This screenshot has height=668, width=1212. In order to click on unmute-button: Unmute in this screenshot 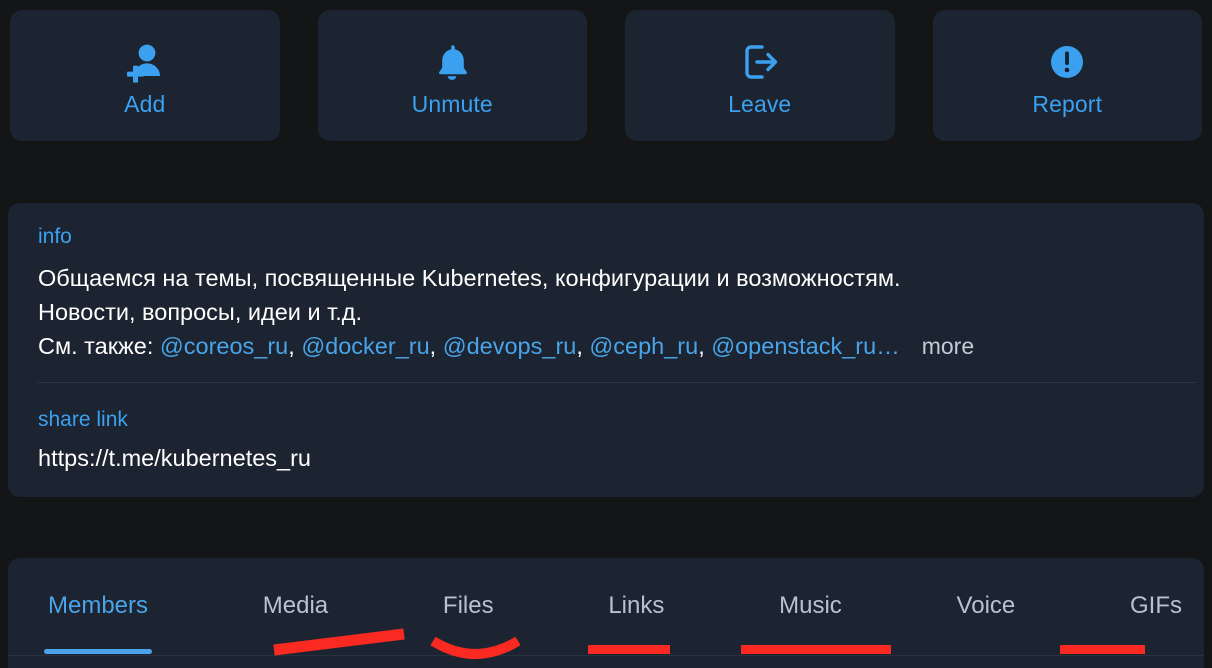, I will do `click(452, 75)`.